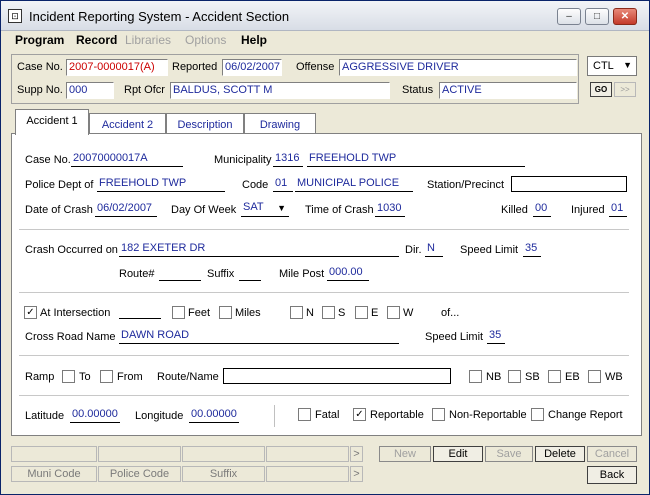 This screenshot has width=650, height=495. Describe the element at coordinates (54, 474) in the screenshot. I see `muni-code-button: Muni Code` at that location.